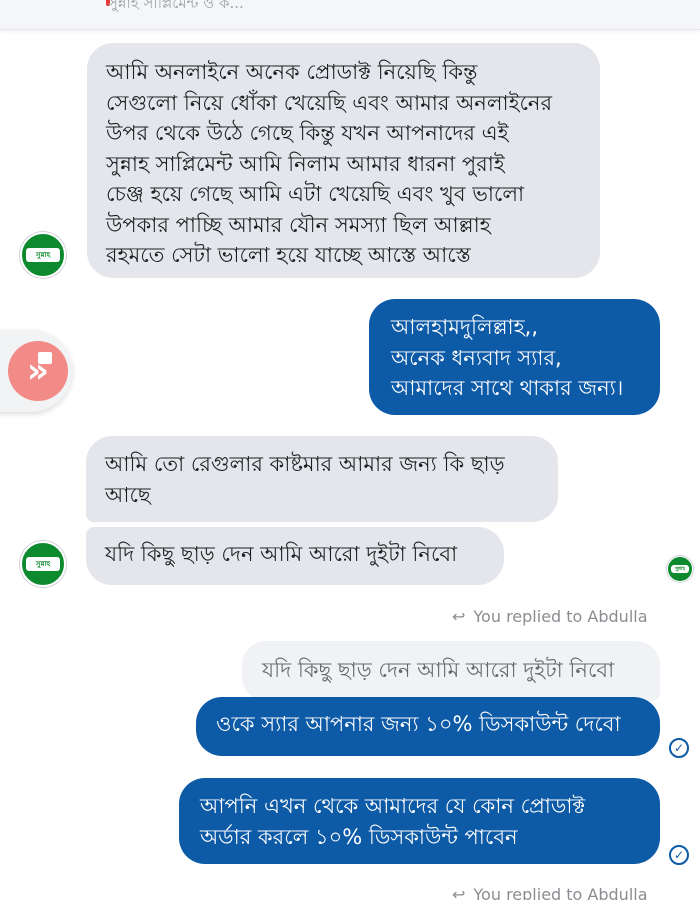 The image size is (700, 900). What do you see at coordinates (359, 836) in the screenshot?
I see `message-line: অর্ডার করলে ১০% ডিসকাউন্ট পাবেন` at bounding box center [359, 836].